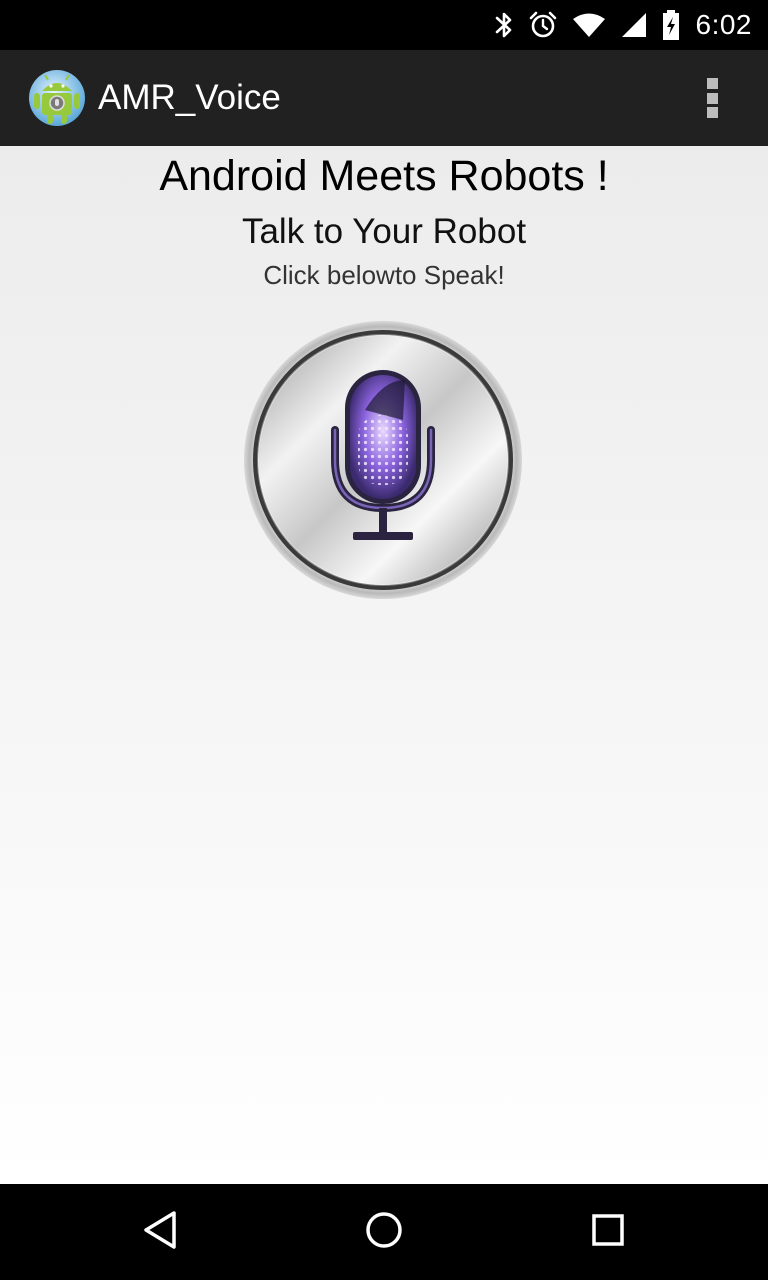 The height and width of the screenshot is (1280, 768). What do you see at coordinates (384, 275) in the screenshot?
I see `instruction-text: Click belowto Speak!` at bounding box center [384, 275].